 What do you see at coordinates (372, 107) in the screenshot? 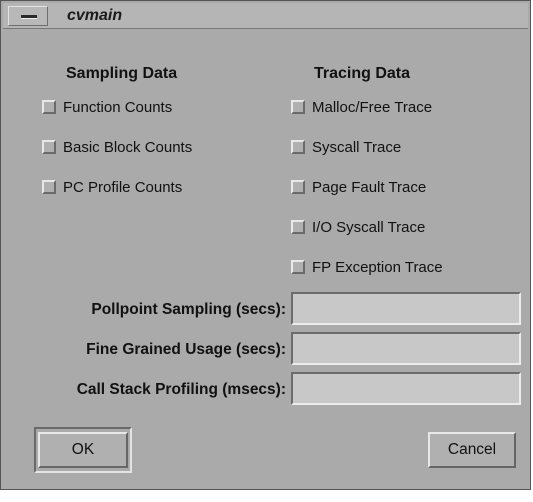
I see `checkbox-label: Malloc/Free Trace` at bounding box center [372, 107].